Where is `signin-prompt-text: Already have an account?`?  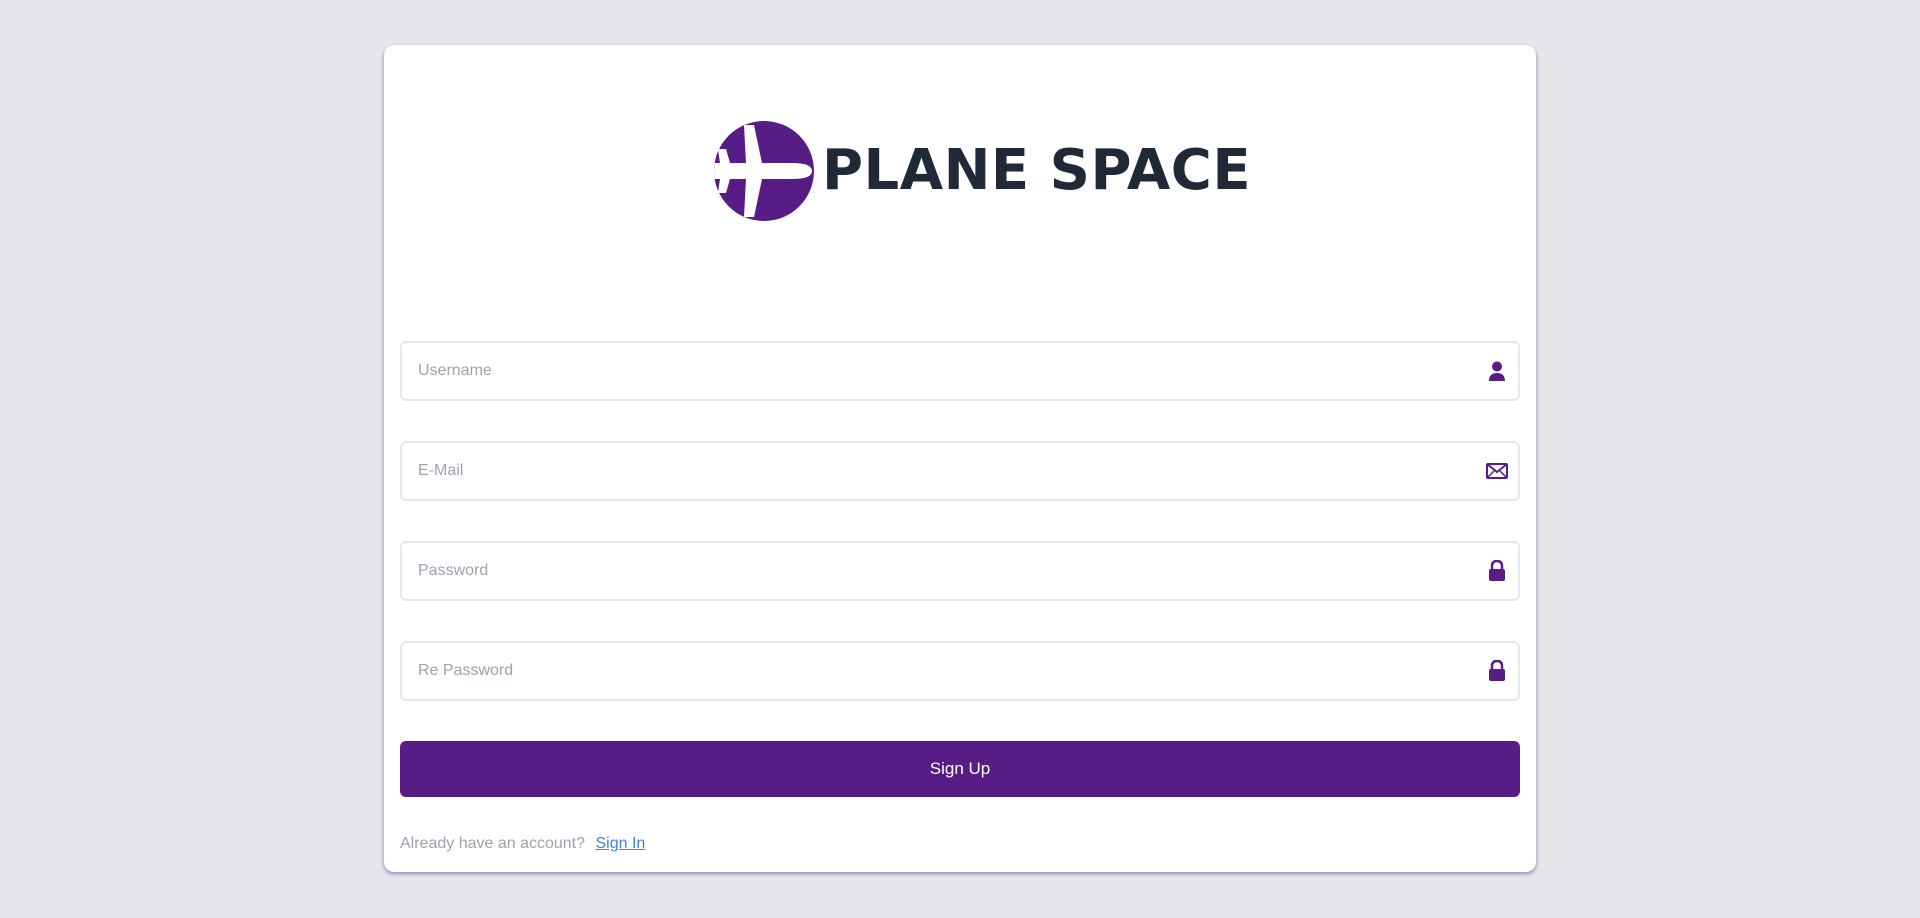 signin-prompt-text: Already have an account? is located at coordinates (493, 843).